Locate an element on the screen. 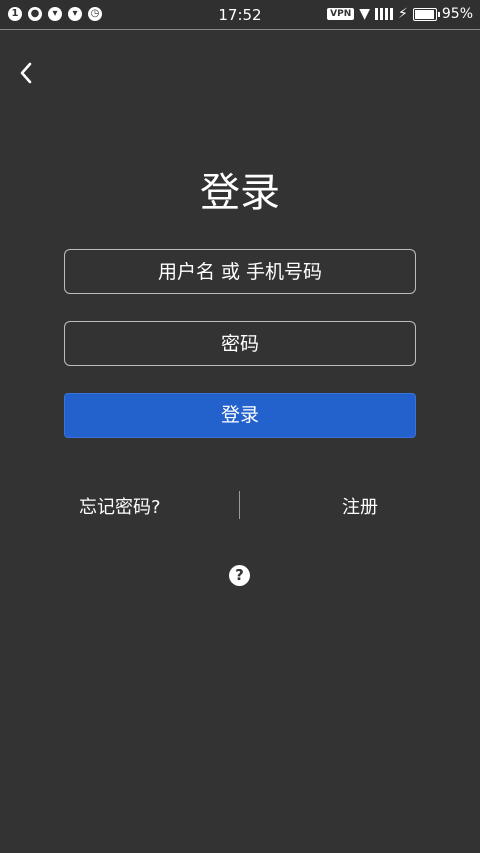 The height and width of the screenshot is (853, 480). login-button: 登录 is located at coordinates (240, 415).